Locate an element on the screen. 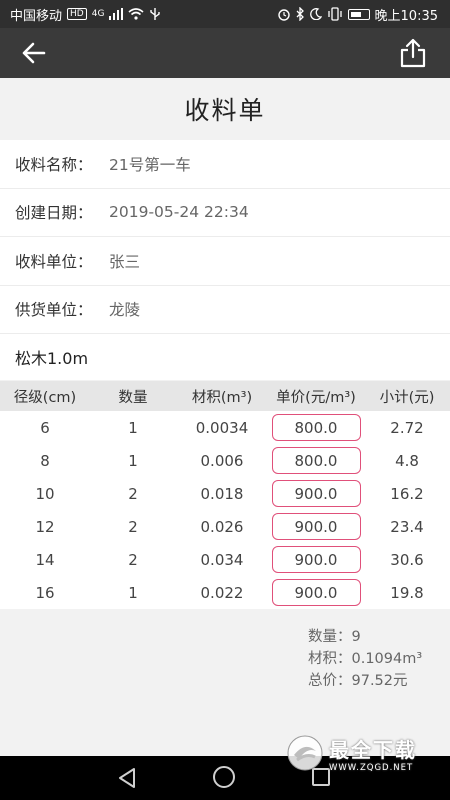 The width and height of the screenshot is (450, 800). wood-type-label: 松木1.0m is located at coordinates (52, 358).